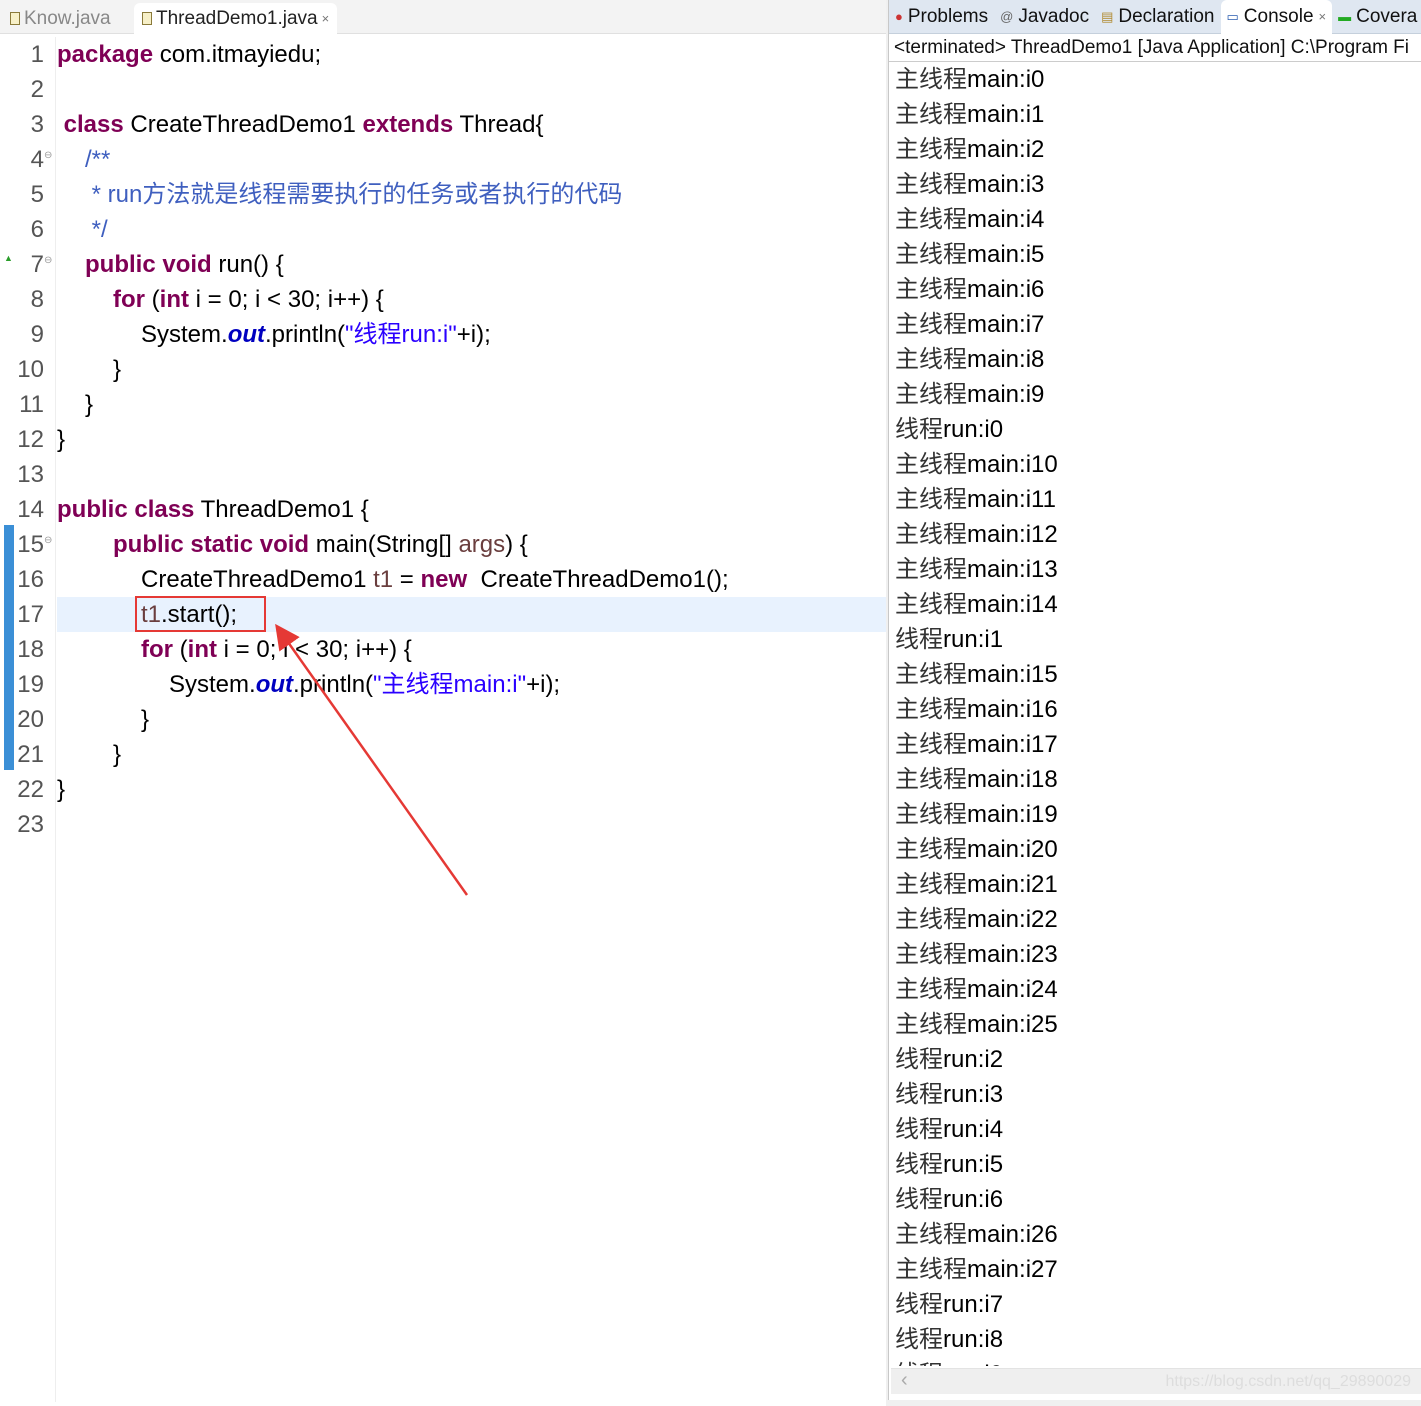 The width and height of the screenshot is (1421, 1406). I want to click on code-line: 9 System.out.println("线程run:i"+i);, so click(443, 334).